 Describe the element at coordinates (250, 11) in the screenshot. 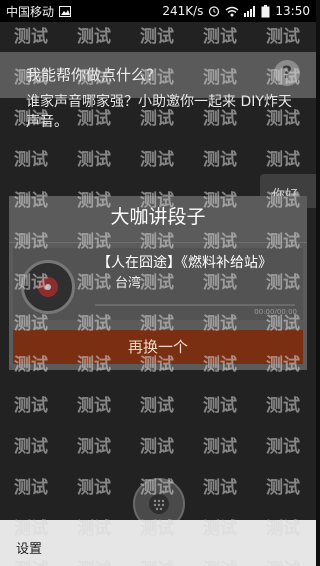

I see `signal-icon` at that location.